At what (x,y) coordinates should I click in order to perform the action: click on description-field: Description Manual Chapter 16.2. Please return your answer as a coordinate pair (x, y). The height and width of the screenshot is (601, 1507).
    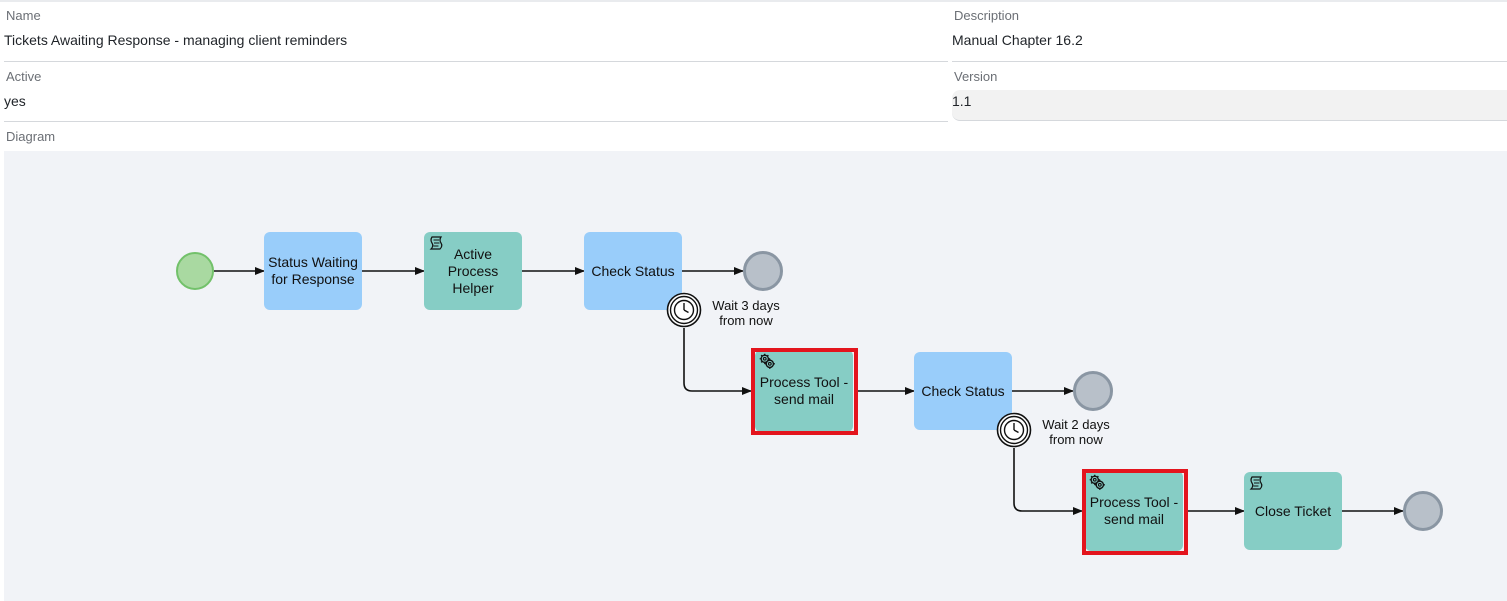
    Looking at the image, I should click on (1229, 35).